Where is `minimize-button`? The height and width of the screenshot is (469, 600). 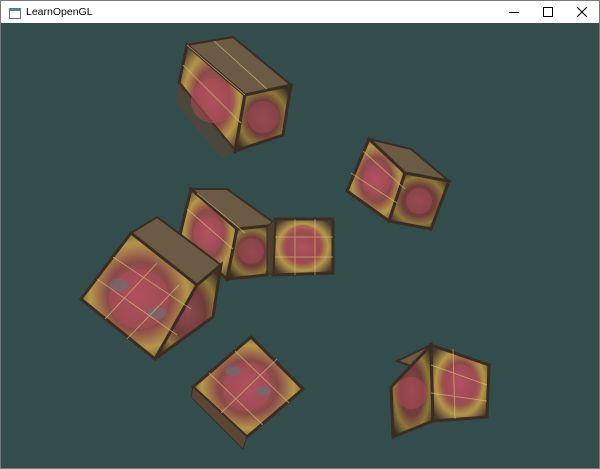 minimize-button is located at coordinates (514, 12).